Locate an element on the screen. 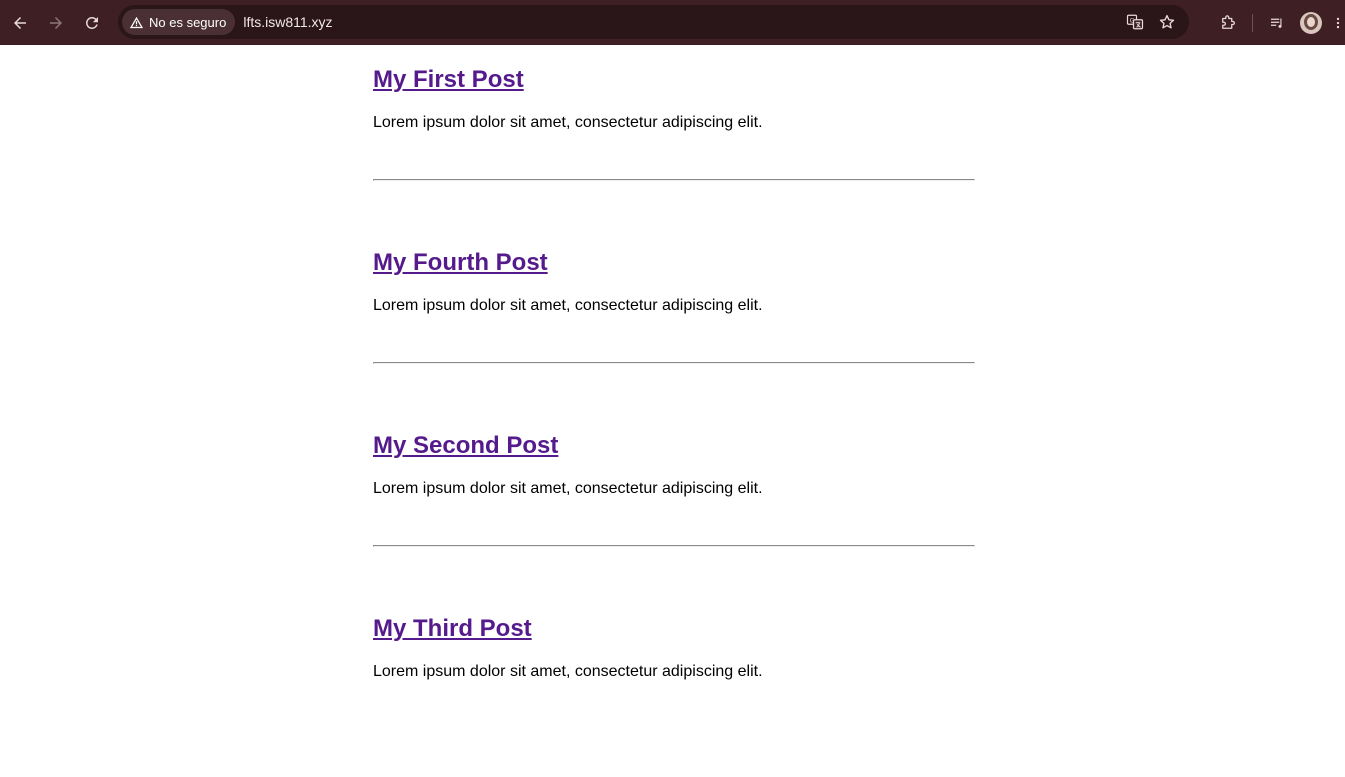 This screenshot has width=1345, height=777. menu-button is located at coordinates (1338, 23).